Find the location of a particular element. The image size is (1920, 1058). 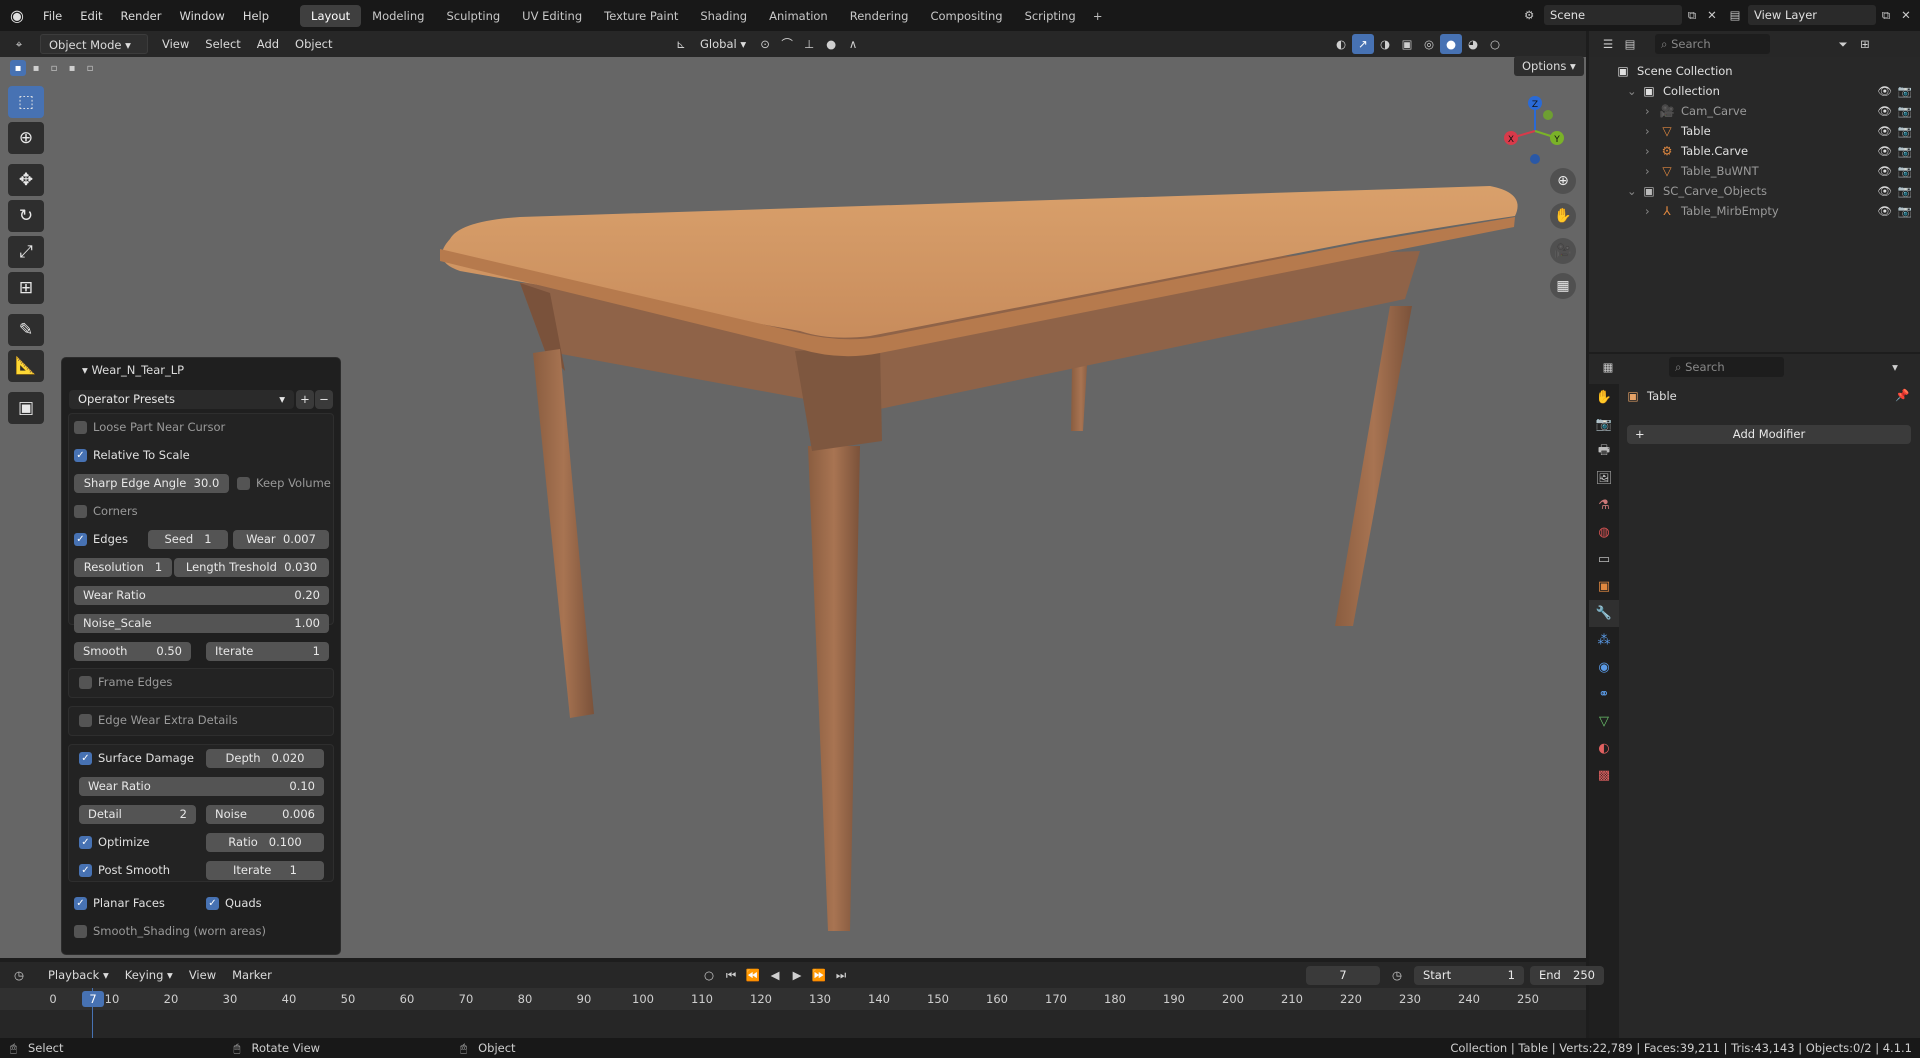

ortho-grid-icon: ▦ is located at coordinates (1563, 286).